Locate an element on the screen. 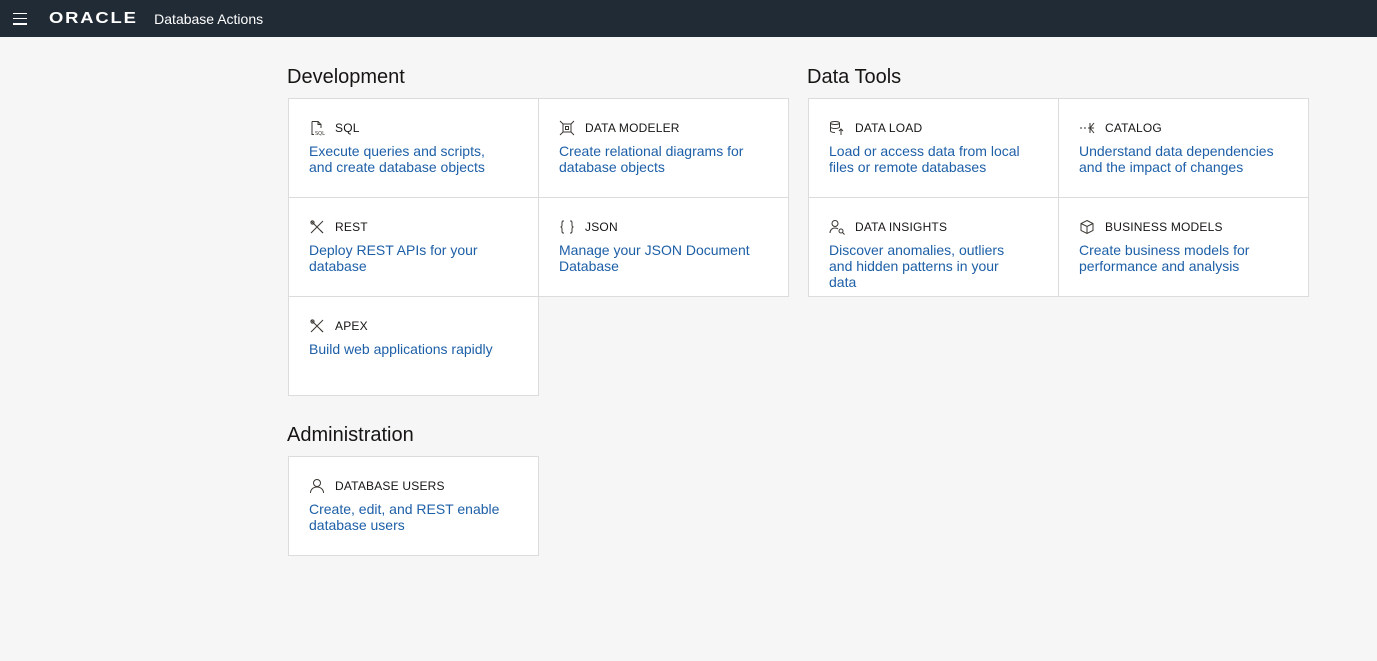  card-title: DATABASE USERS is located at coordinates (390, 486).